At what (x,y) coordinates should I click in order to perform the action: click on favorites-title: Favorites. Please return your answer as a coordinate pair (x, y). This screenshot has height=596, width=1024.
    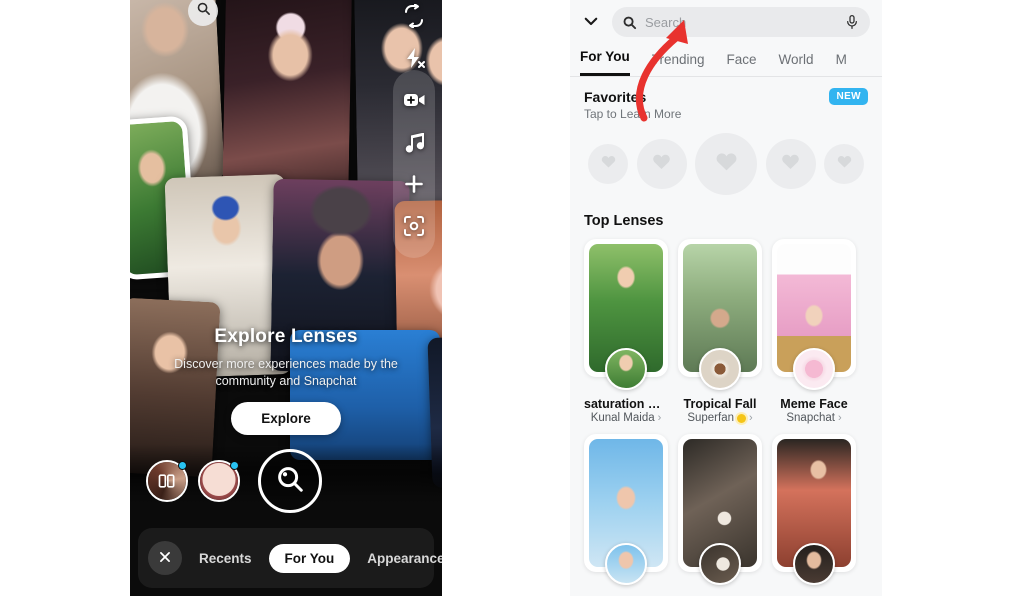
    Looking at the image, I should click on (615, 97).